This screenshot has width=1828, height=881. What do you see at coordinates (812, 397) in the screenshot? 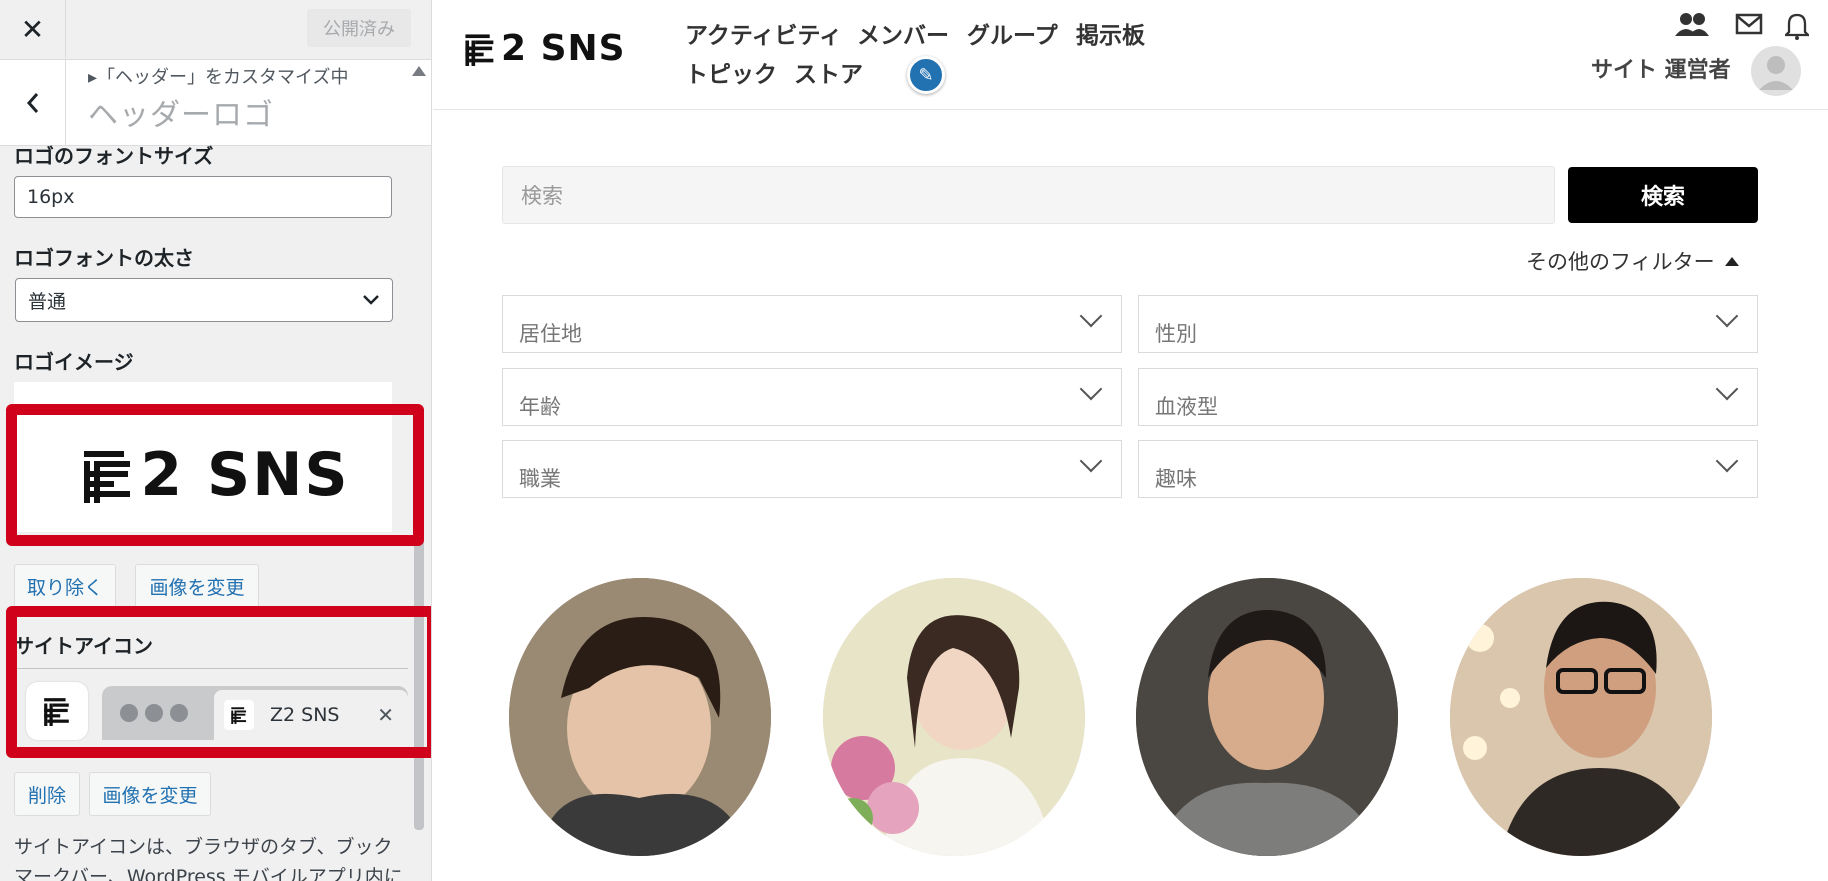
I see `filter-age: 年齢` at bounding box center [812, 397].